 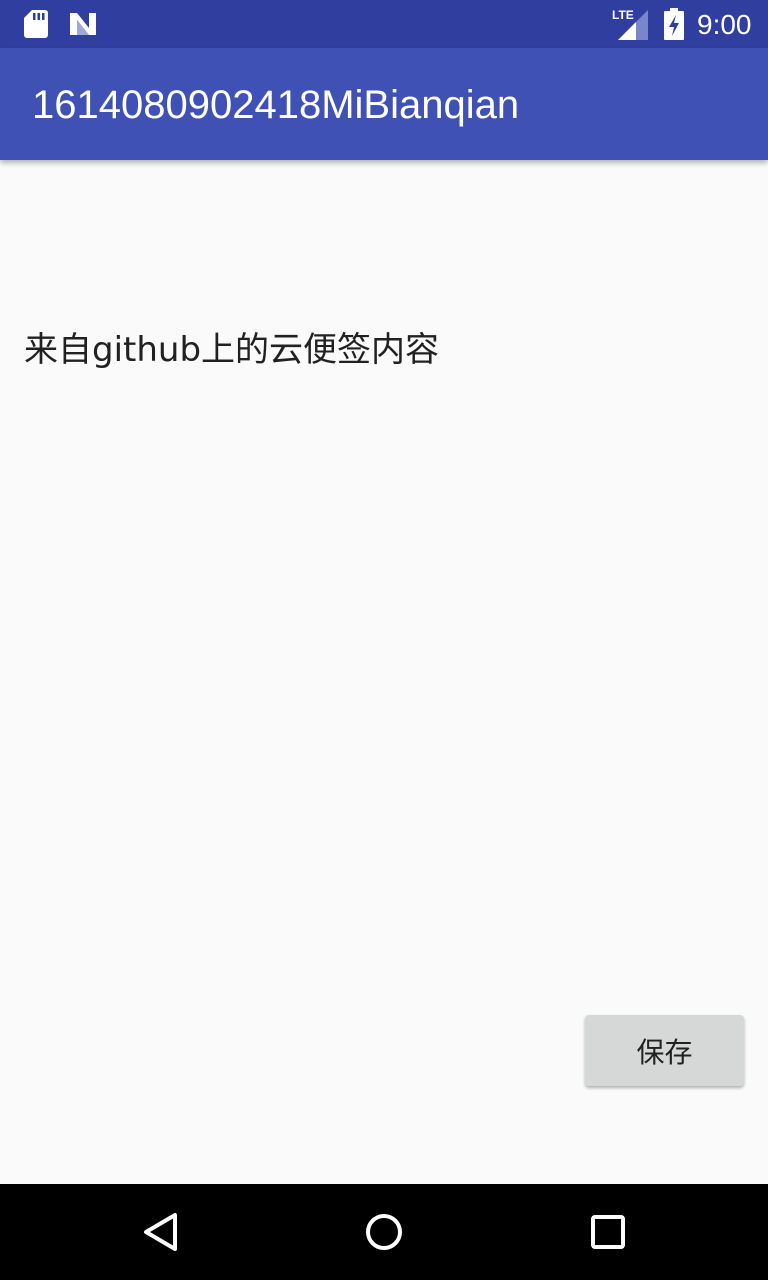 What do you see at coordinates (724, 24) in the screenshot?
I see `status-clock: 9:00` at bounding box center [724, 24].